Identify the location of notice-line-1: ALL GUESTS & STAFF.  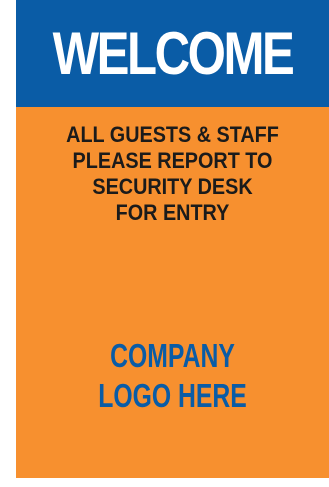
(172, 134).